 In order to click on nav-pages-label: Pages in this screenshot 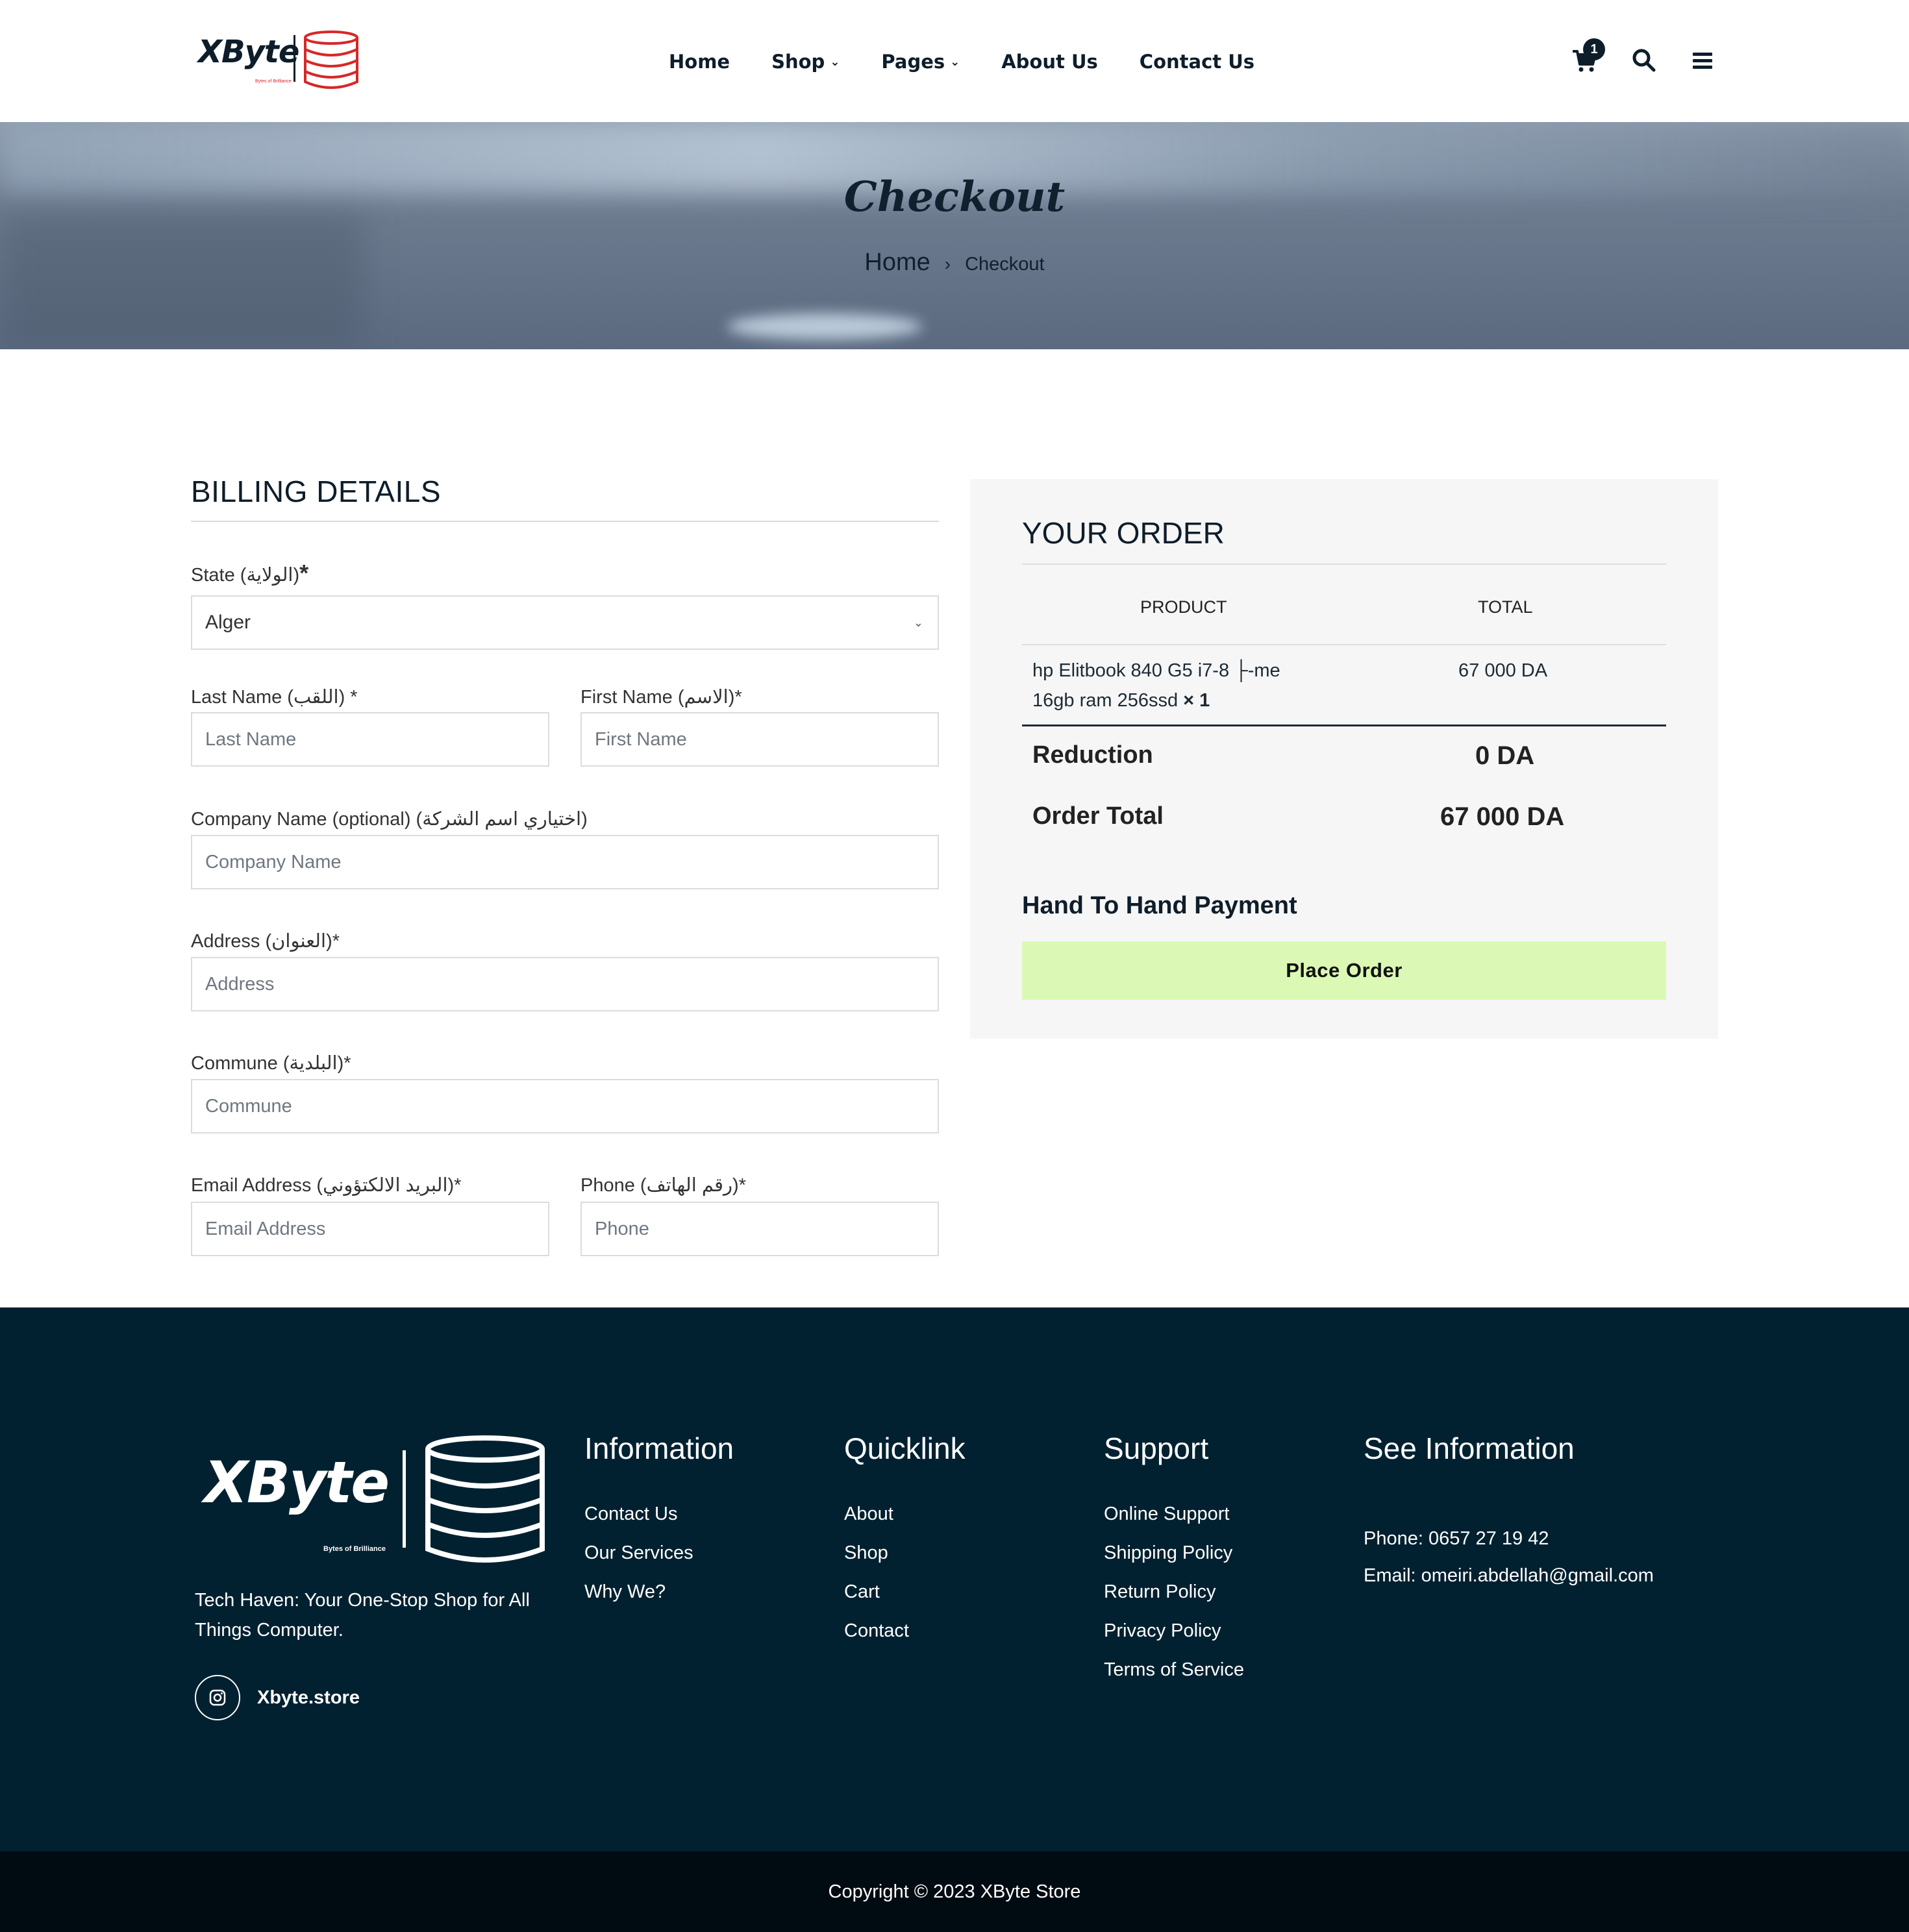, I will do `click(913, 62)`.